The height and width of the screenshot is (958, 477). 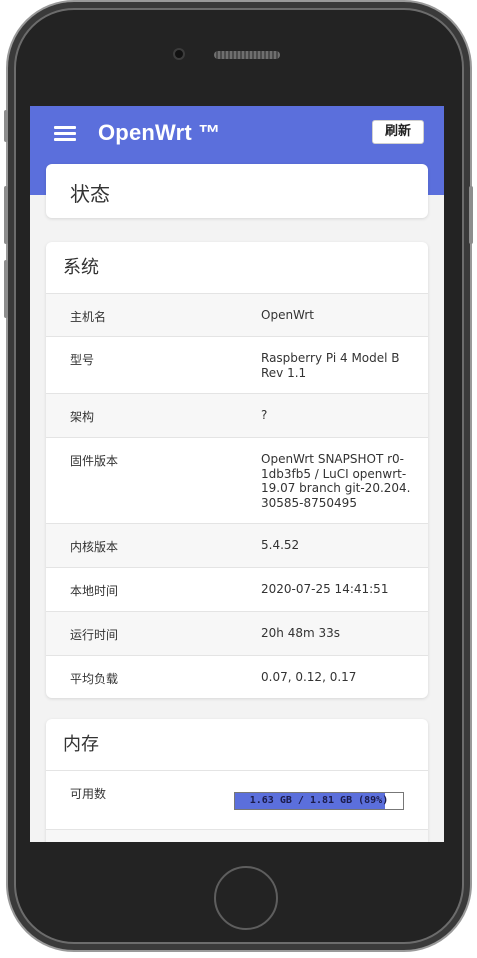 I want to click on camera-icon, so click(x=179, y=54).